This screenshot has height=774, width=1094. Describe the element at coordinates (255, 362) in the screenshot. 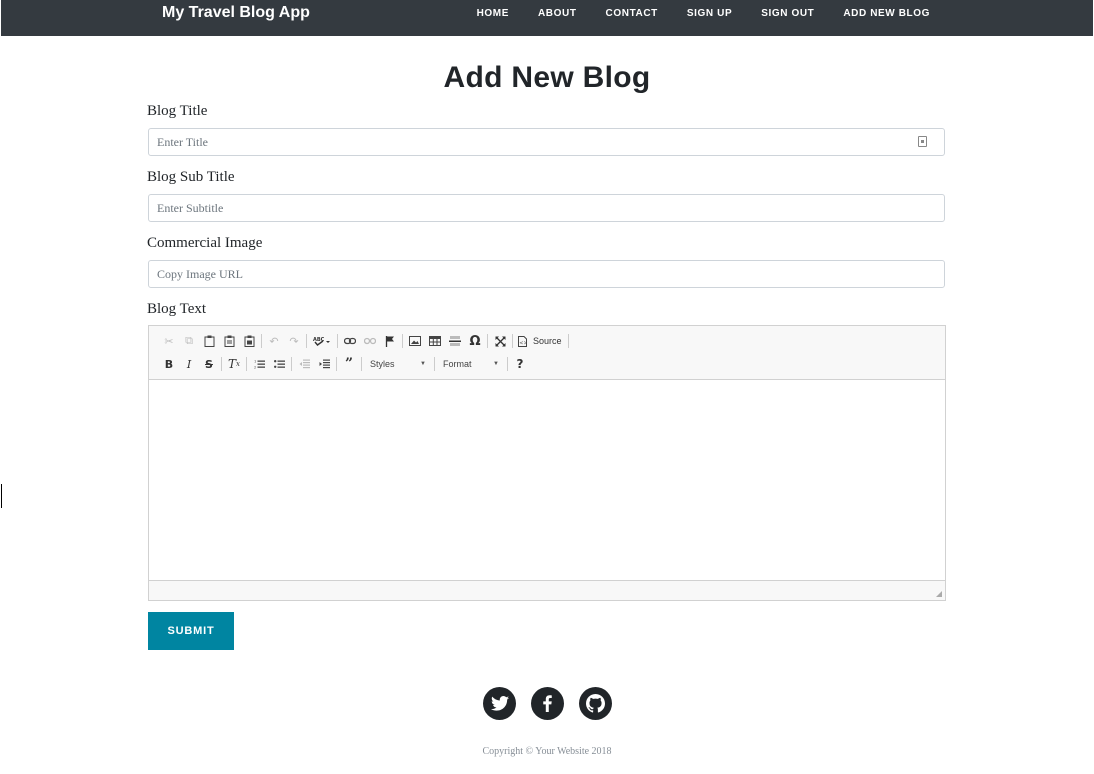

I see `svg-text: 1` at that location.